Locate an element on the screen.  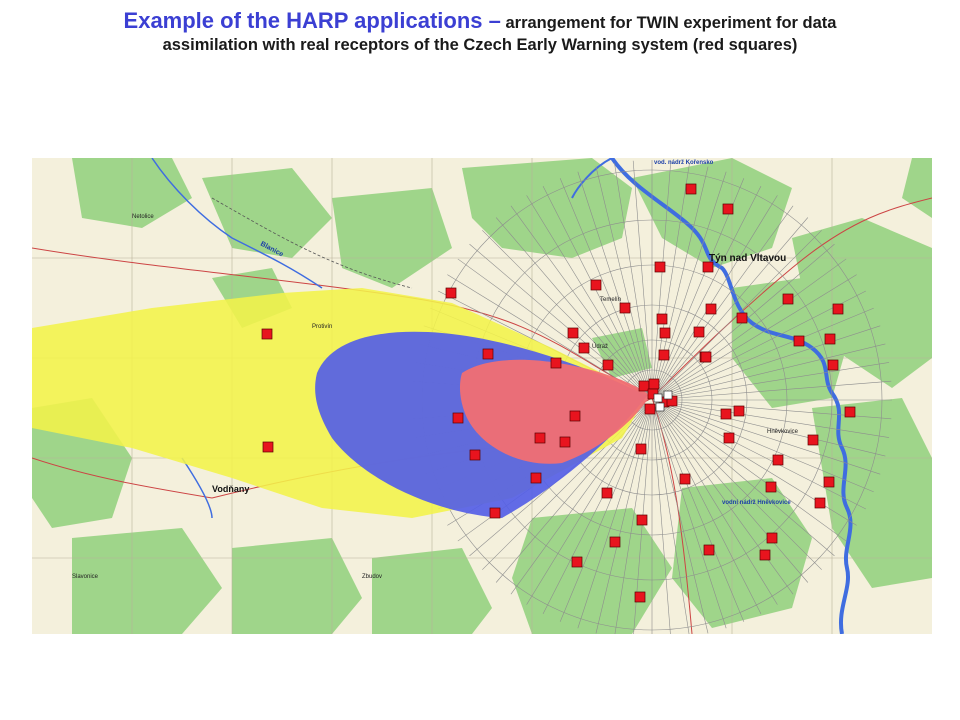
label-slavonice: Slavonice is located at coordinates (85, 577).